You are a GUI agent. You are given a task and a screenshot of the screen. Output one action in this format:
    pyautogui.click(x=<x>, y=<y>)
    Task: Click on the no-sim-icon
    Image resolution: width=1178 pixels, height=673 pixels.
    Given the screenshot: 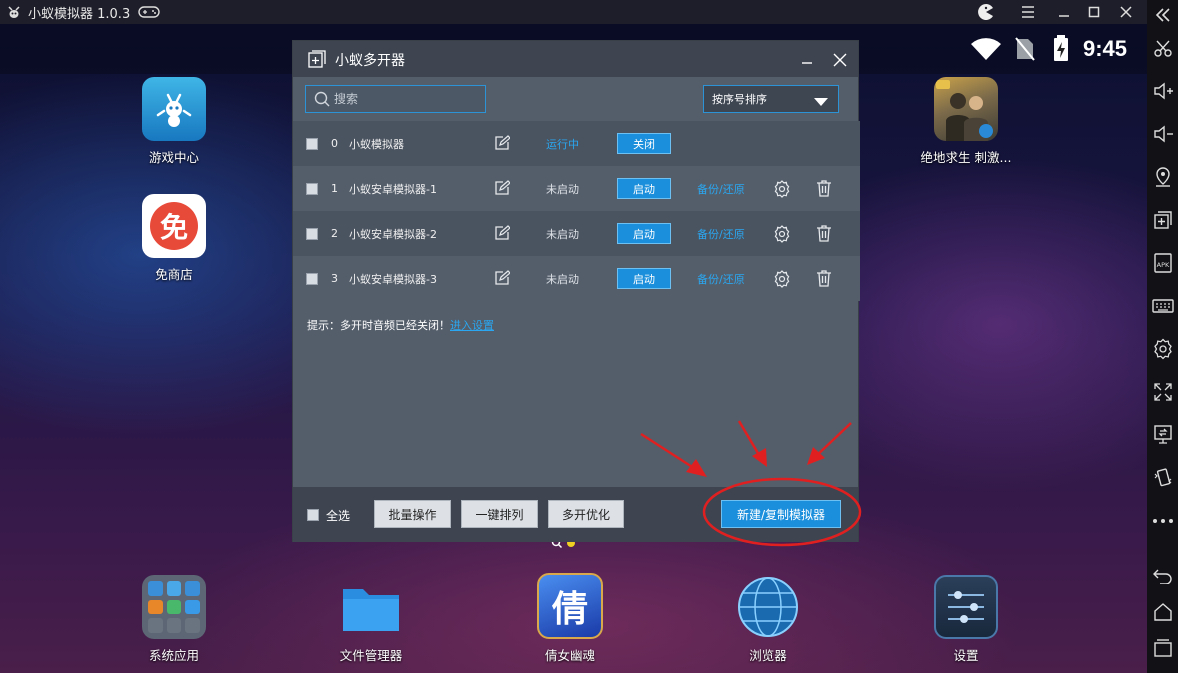 What is the action you would take?
    pyautogui.click(x=1025, y=51)
    